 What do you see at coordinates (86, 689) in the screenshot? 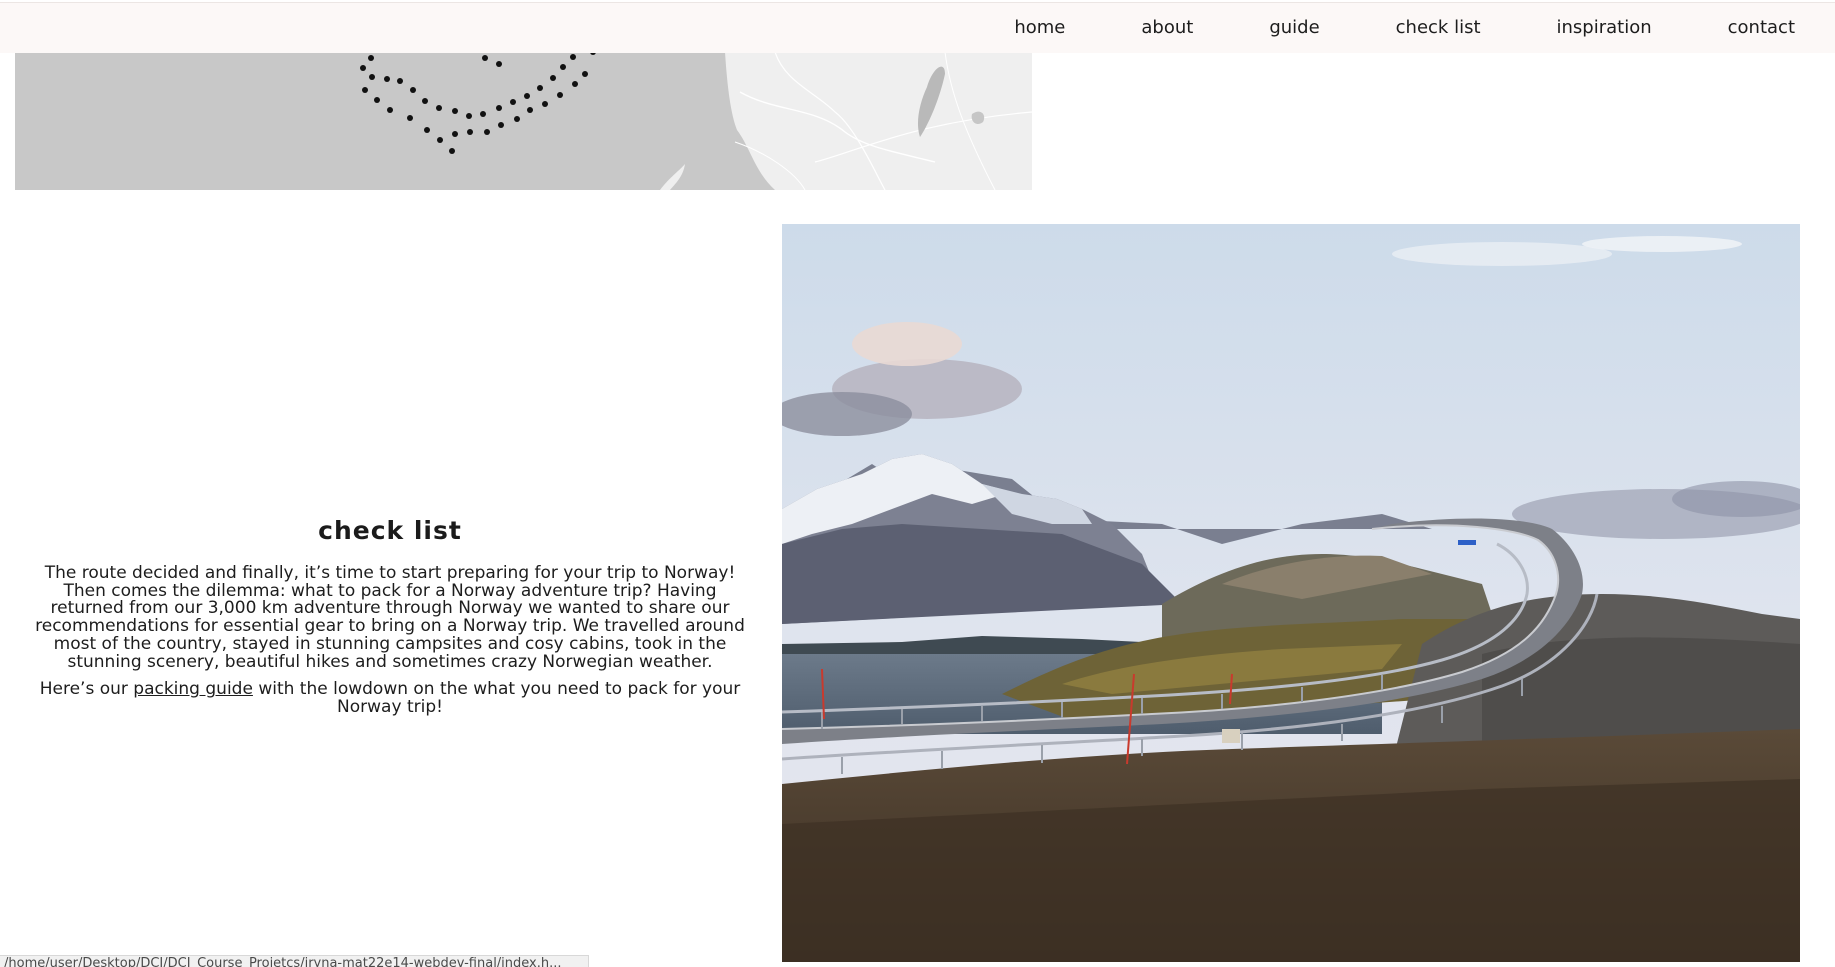
I see `packing-guide-text-before: Here’s our` at bounding box center [86, 689].